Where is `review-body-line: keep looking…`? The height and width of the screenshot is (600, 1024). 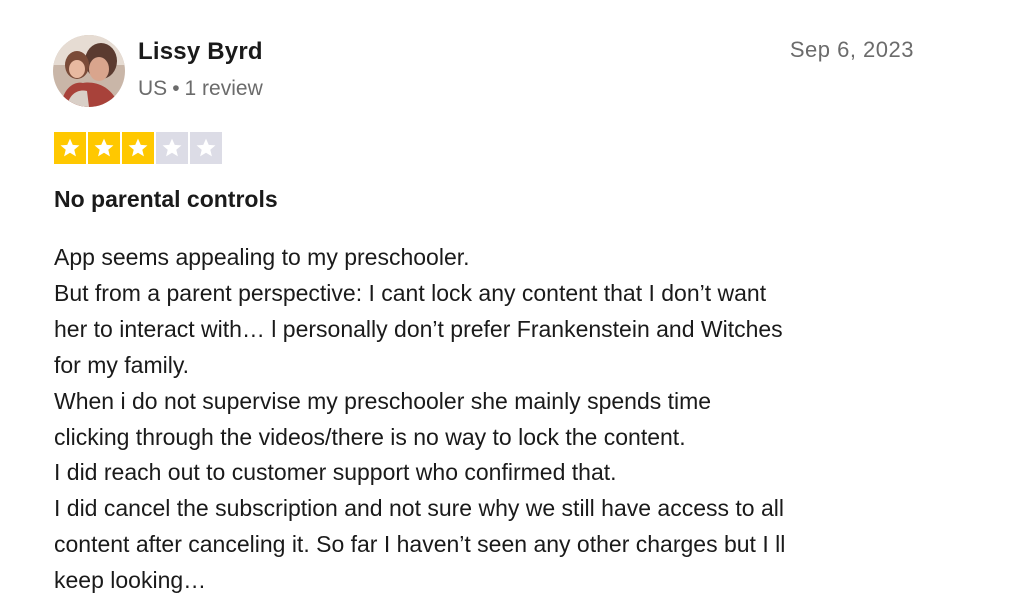
review-body-line: keep looking… is located at coordinates (130, 580).